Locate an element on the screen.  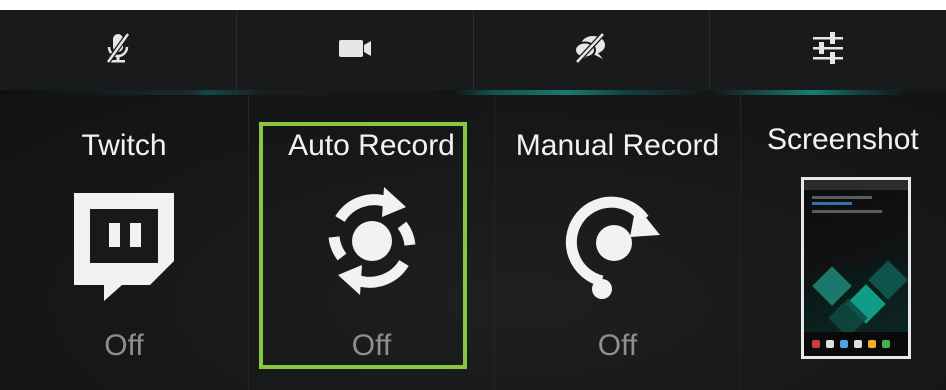
mic-muted-icon is located at coordinates (118, 50).